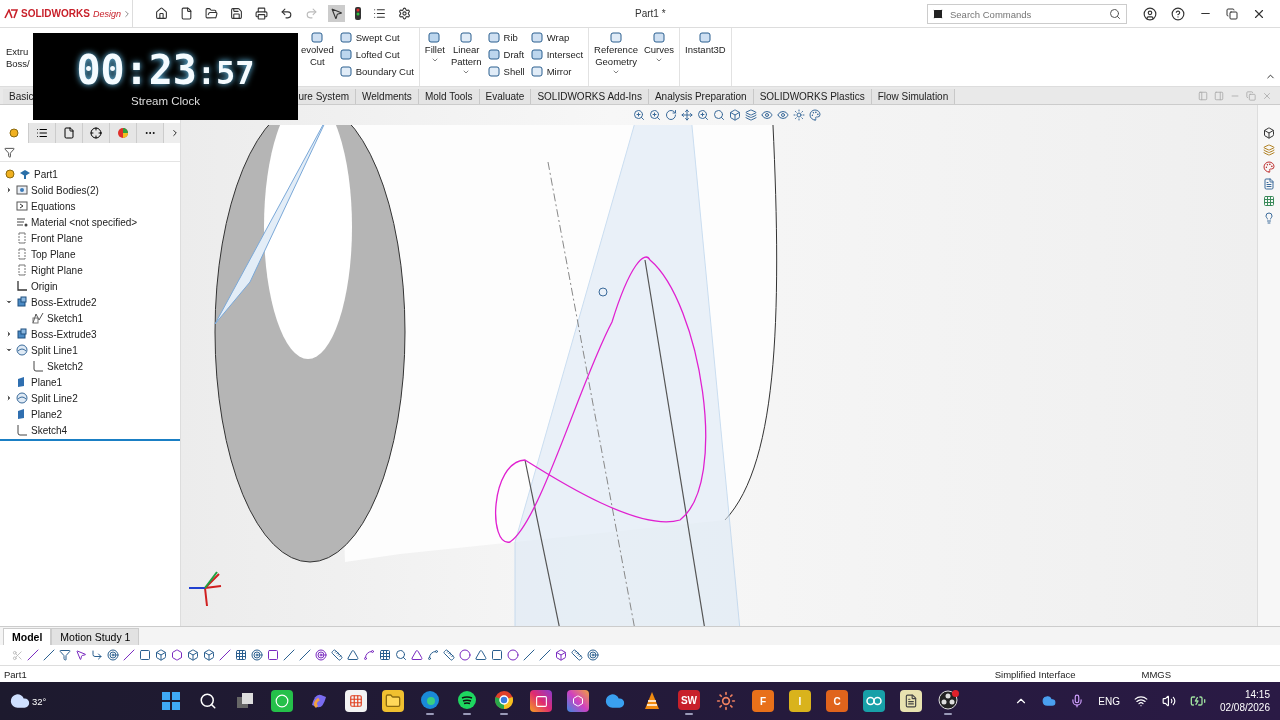 This screenshot has width=1280, height=720. What do you see at coordinates (938, 13) in the screenshot?
I see `terminal-icon` at bounding box center [938, 13].